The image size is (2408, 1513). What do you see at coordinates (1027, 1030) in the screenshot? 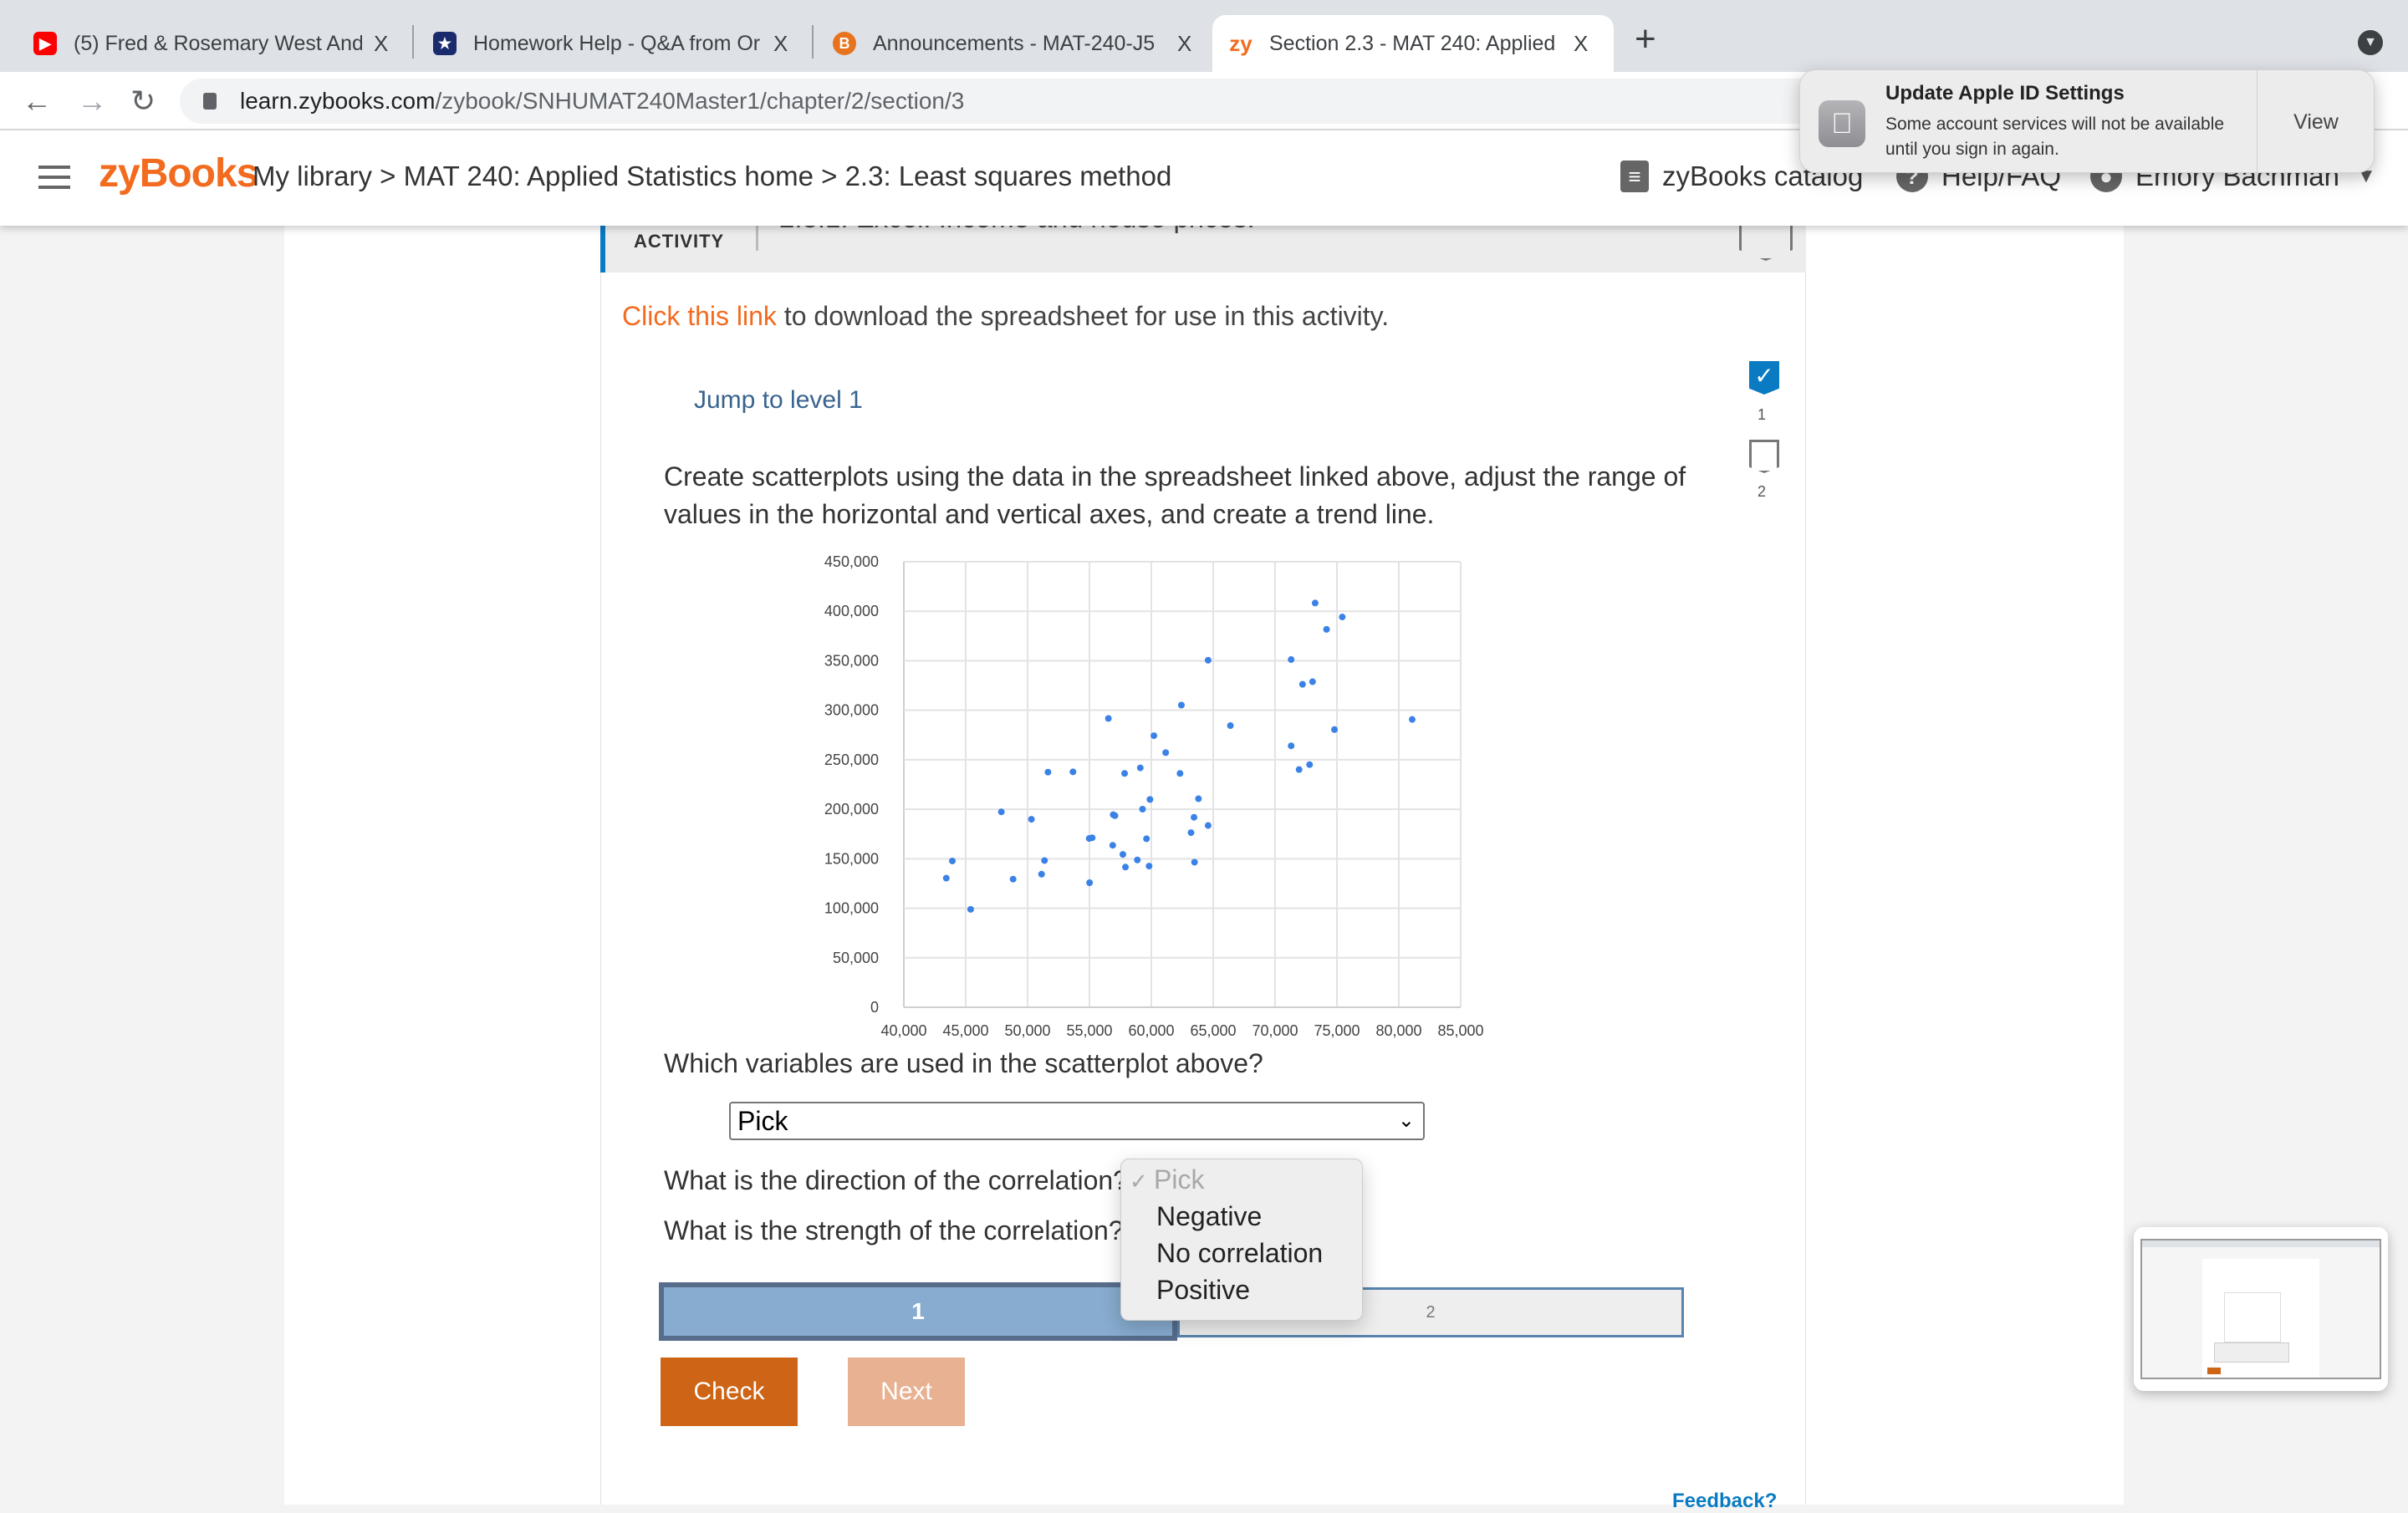
I see `x-tick-label: 50,000` at bounding box center [1027, 1030].